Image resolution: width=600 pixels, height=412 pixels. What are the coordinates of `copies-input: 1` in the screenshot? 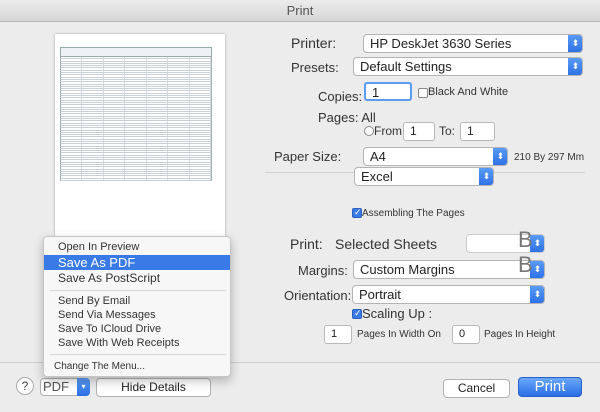 It's located at (388, 91).